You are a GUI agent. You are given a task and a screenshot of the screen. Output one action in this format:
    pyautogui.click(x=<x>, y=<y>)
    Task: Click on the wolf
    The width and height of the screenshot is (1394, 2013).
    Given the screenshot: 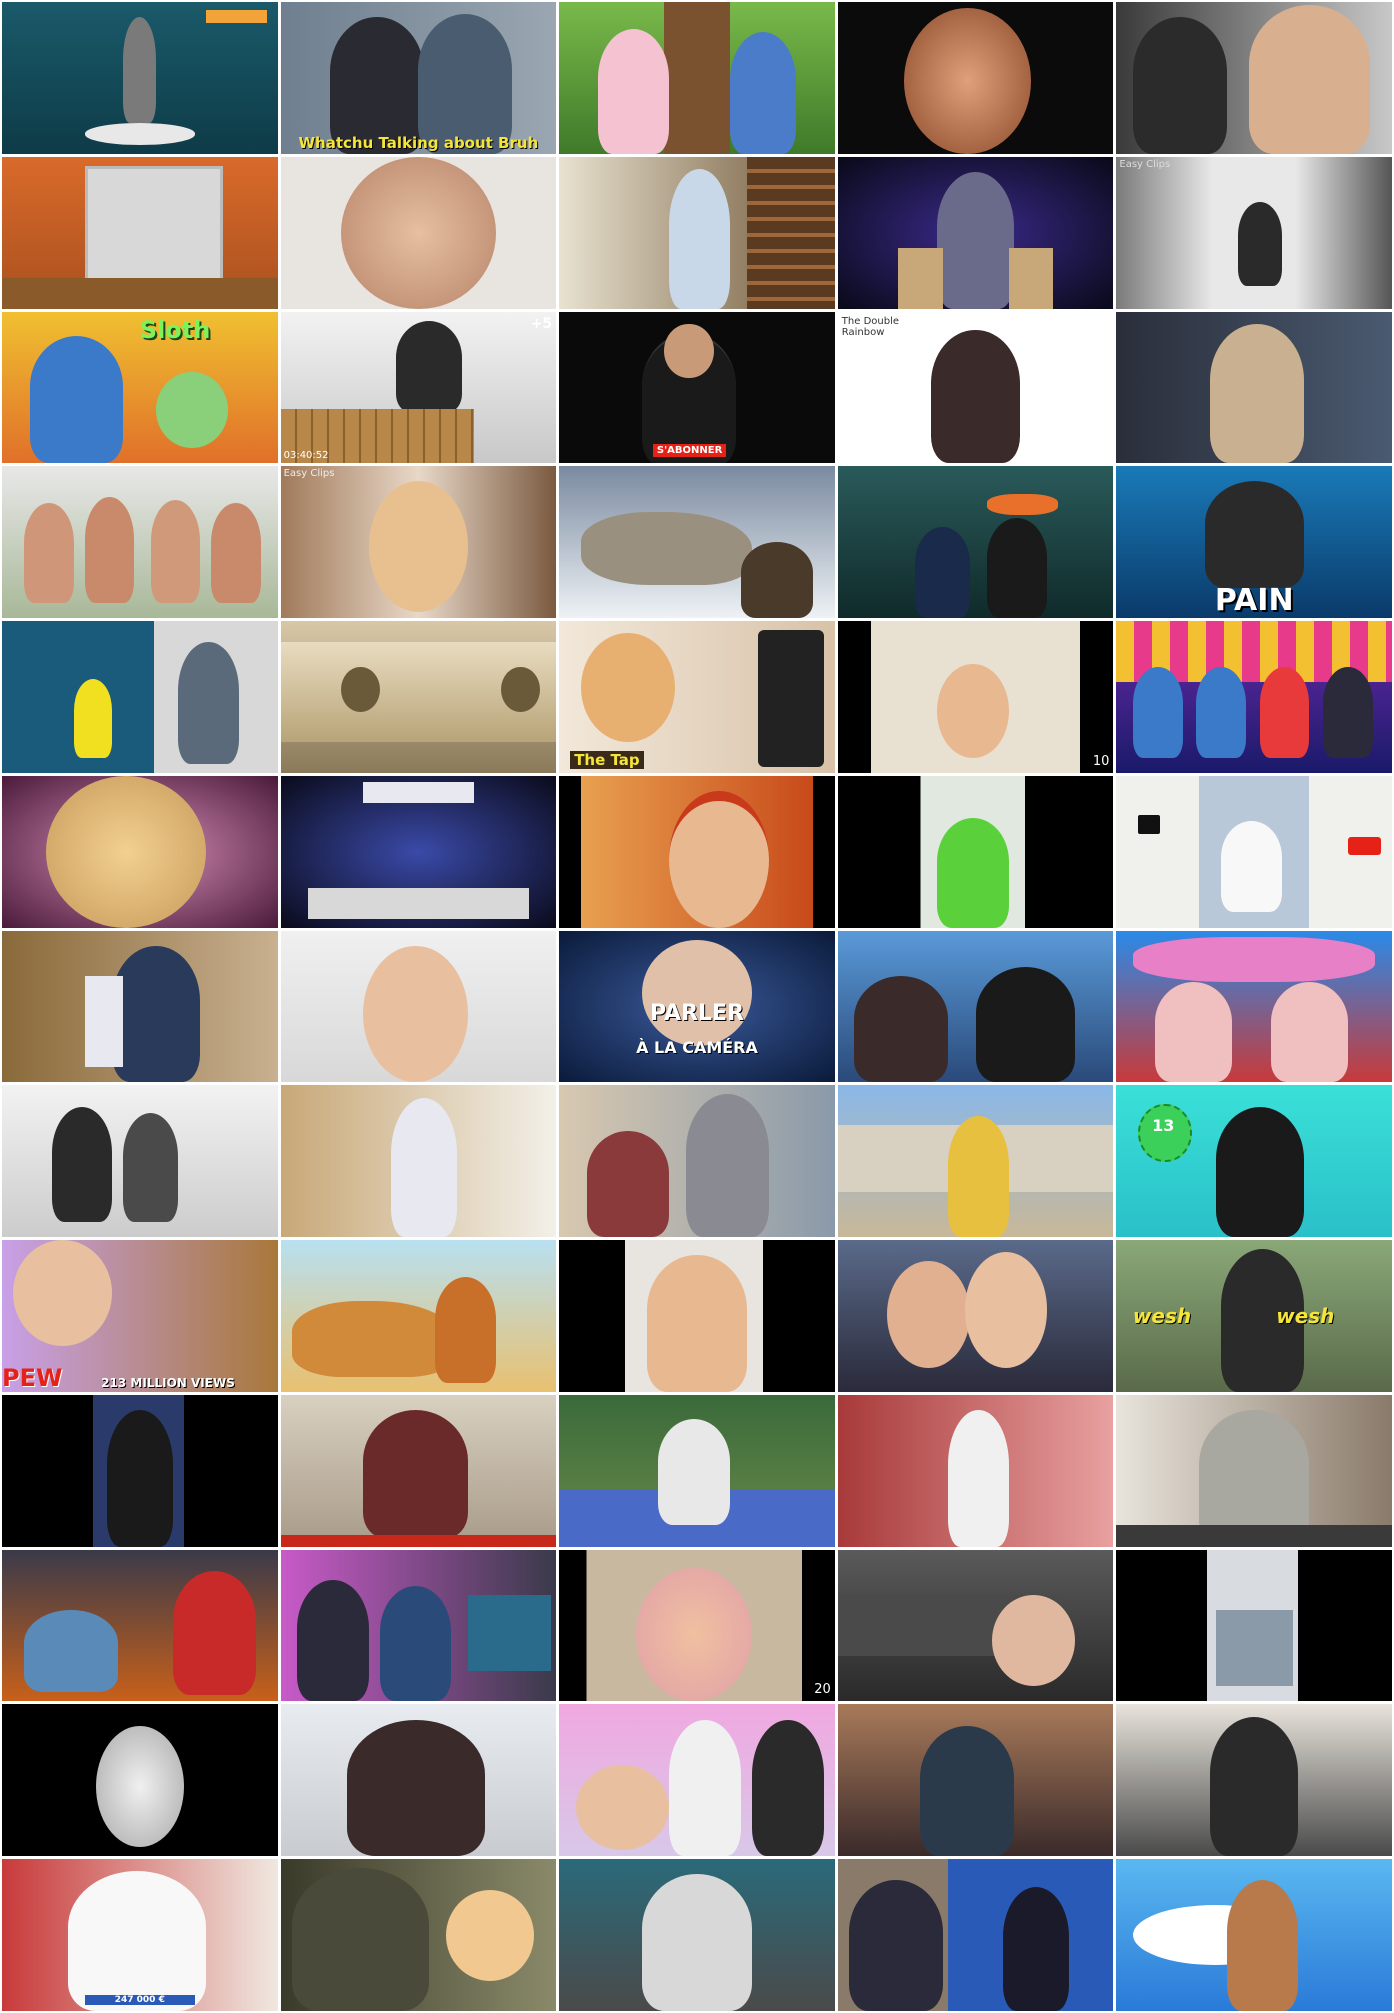 What is the action you would take?
    pyautogui.click(x=667, y=548)
    